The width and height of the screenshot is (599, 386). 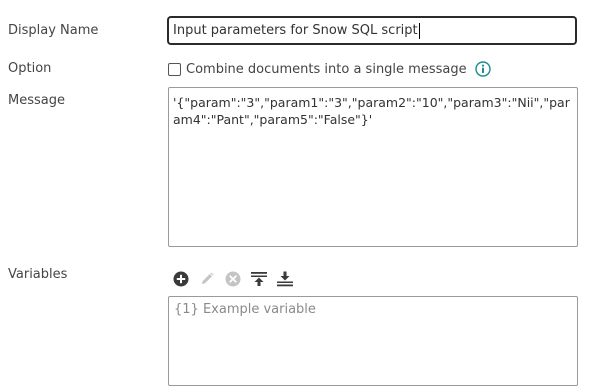 I want to click on info-circle-icon, so click(x=482, y=69).